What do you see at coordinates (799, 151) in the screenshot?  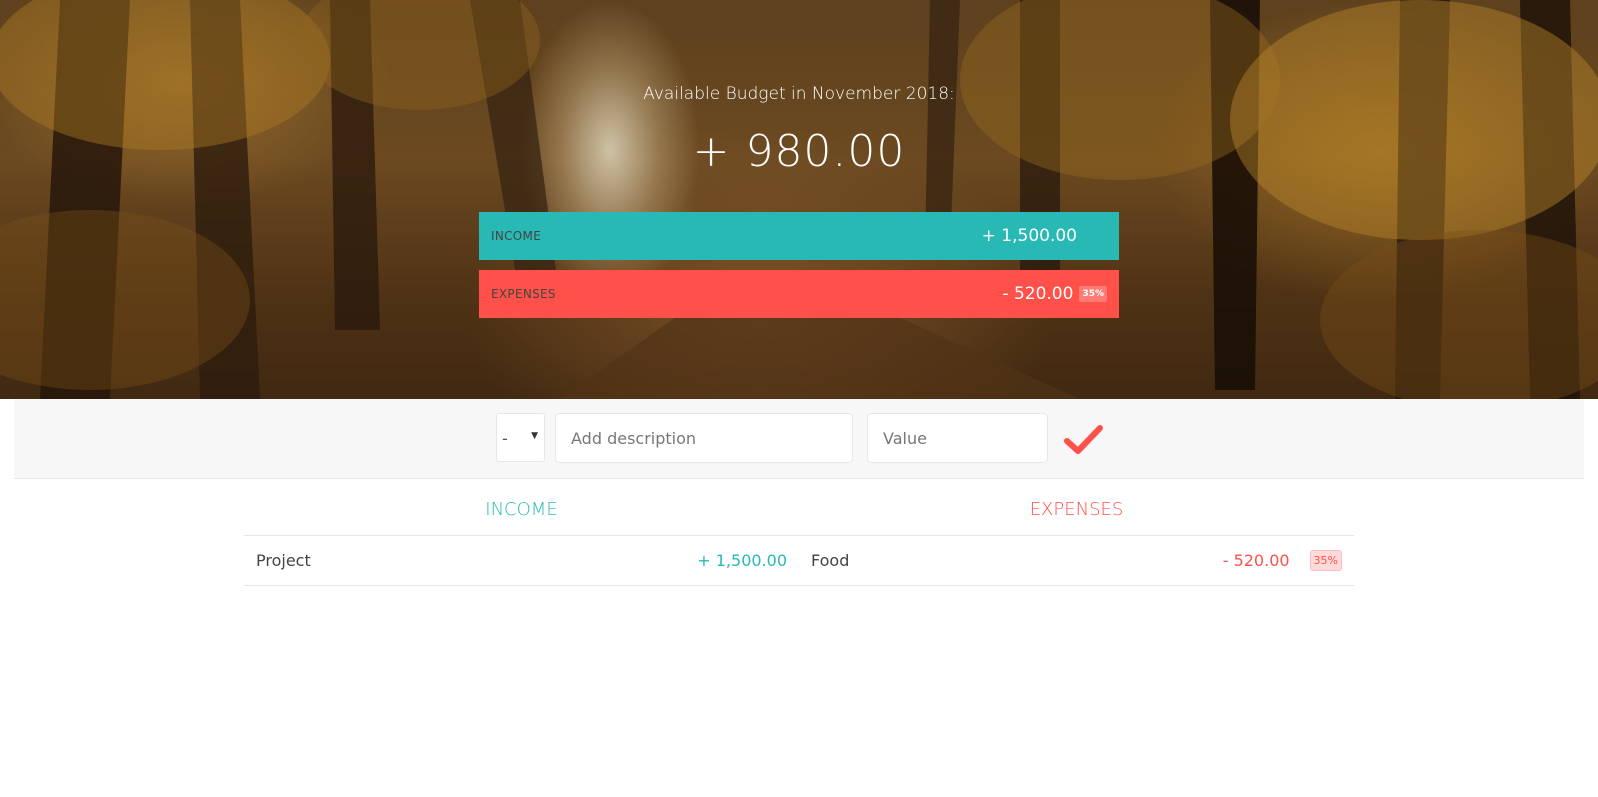 I see `available-budget-value: + 980.00` at bounding box center [799, 151].